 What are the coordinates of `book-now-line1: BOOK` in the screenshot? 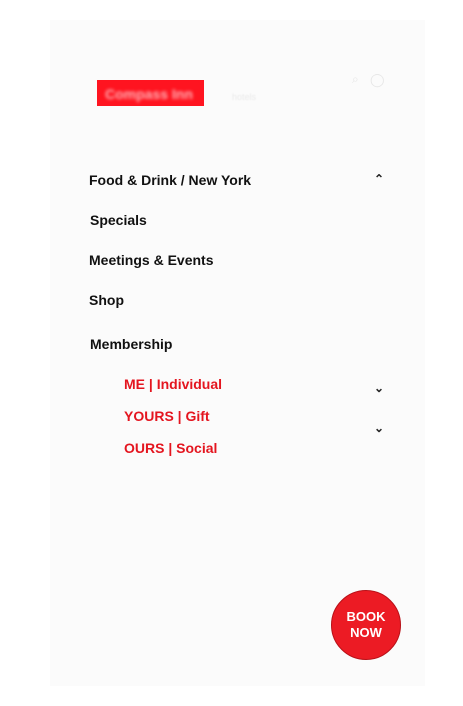 It's located at (366, 616).